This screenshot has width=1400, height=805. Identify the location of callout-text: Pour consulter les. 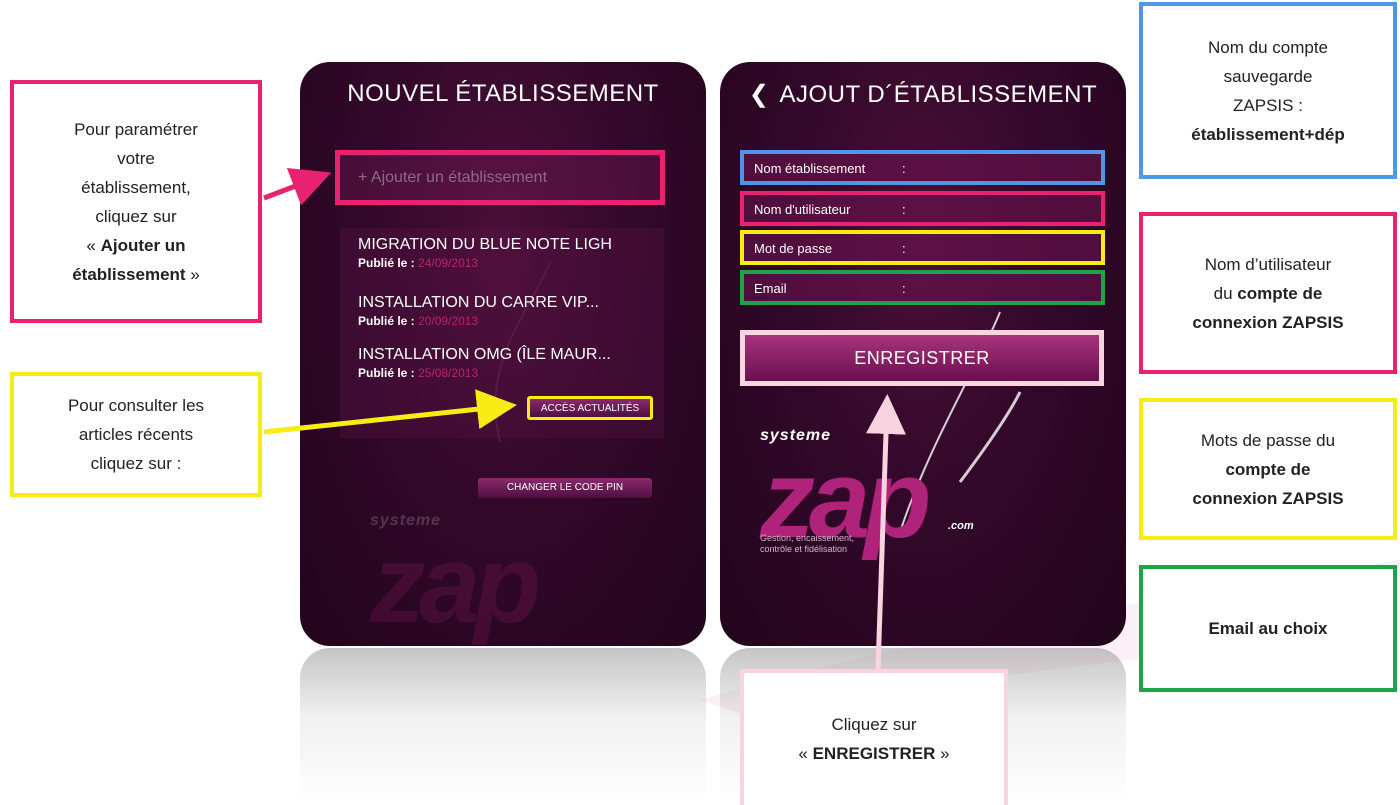
(136, 405).